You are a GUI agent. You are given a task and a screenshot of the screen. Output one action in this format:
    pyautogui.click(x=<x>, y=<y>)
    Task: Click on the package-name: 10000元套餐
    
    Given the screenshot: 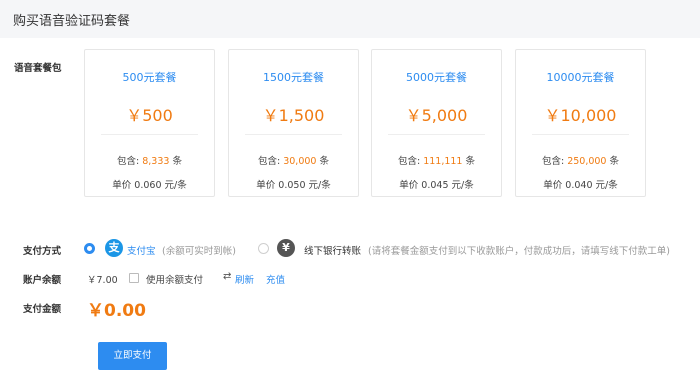 What is the action you would take?
    pyautogui.click(x=580, y=77)
    